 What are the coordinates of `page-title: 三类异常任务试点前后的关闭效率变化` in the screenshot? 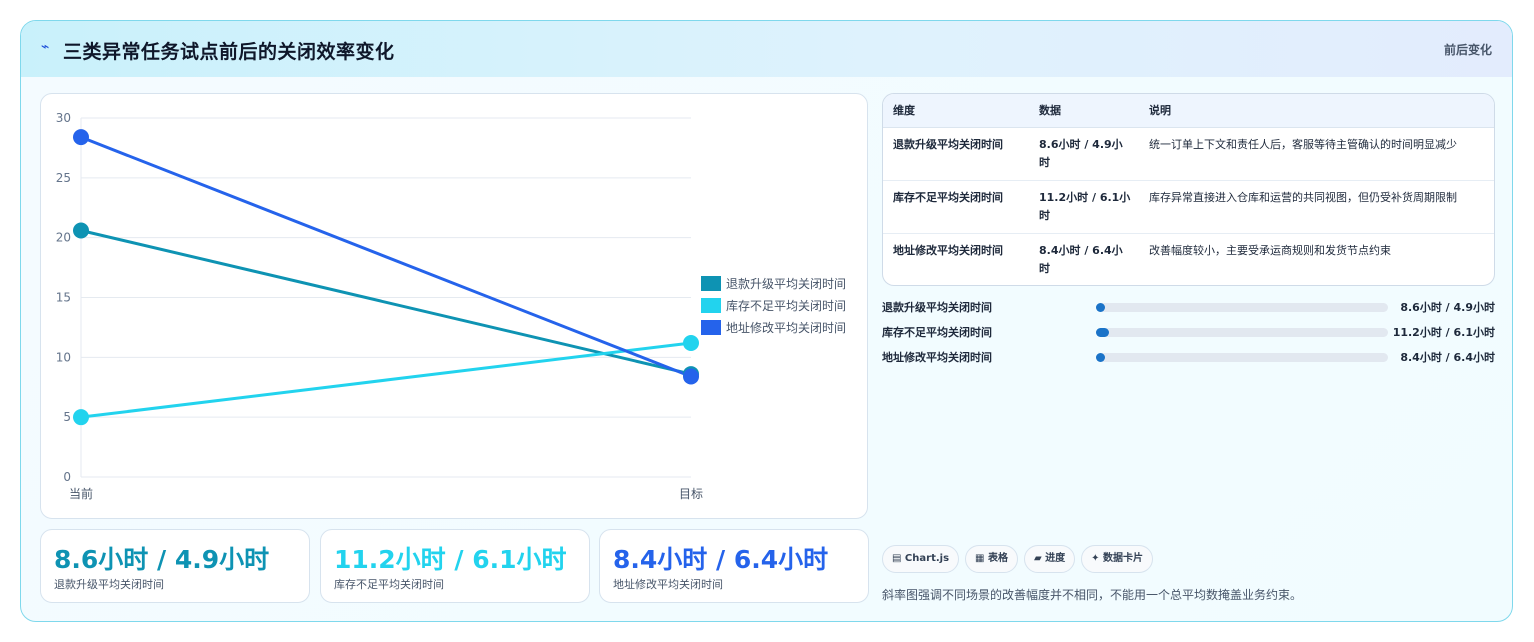 It's located at (229, 52).